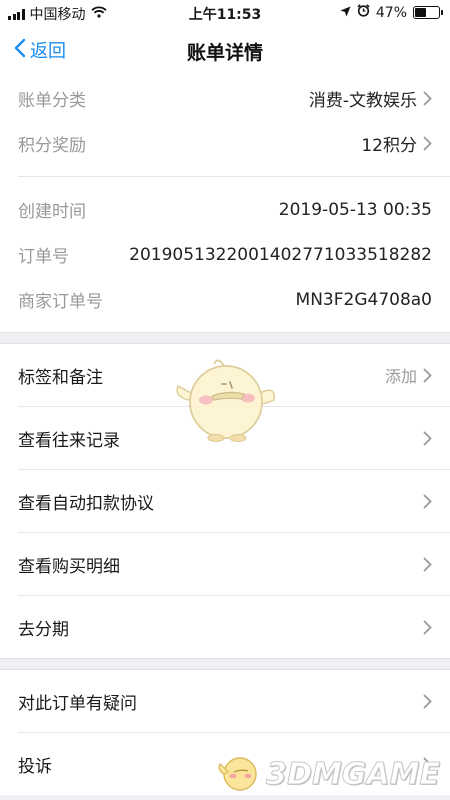  What do you see at coordinates (43, 629) in the screenshot?
I see `installment-label: 去分期` at bounding box center [43, 629].